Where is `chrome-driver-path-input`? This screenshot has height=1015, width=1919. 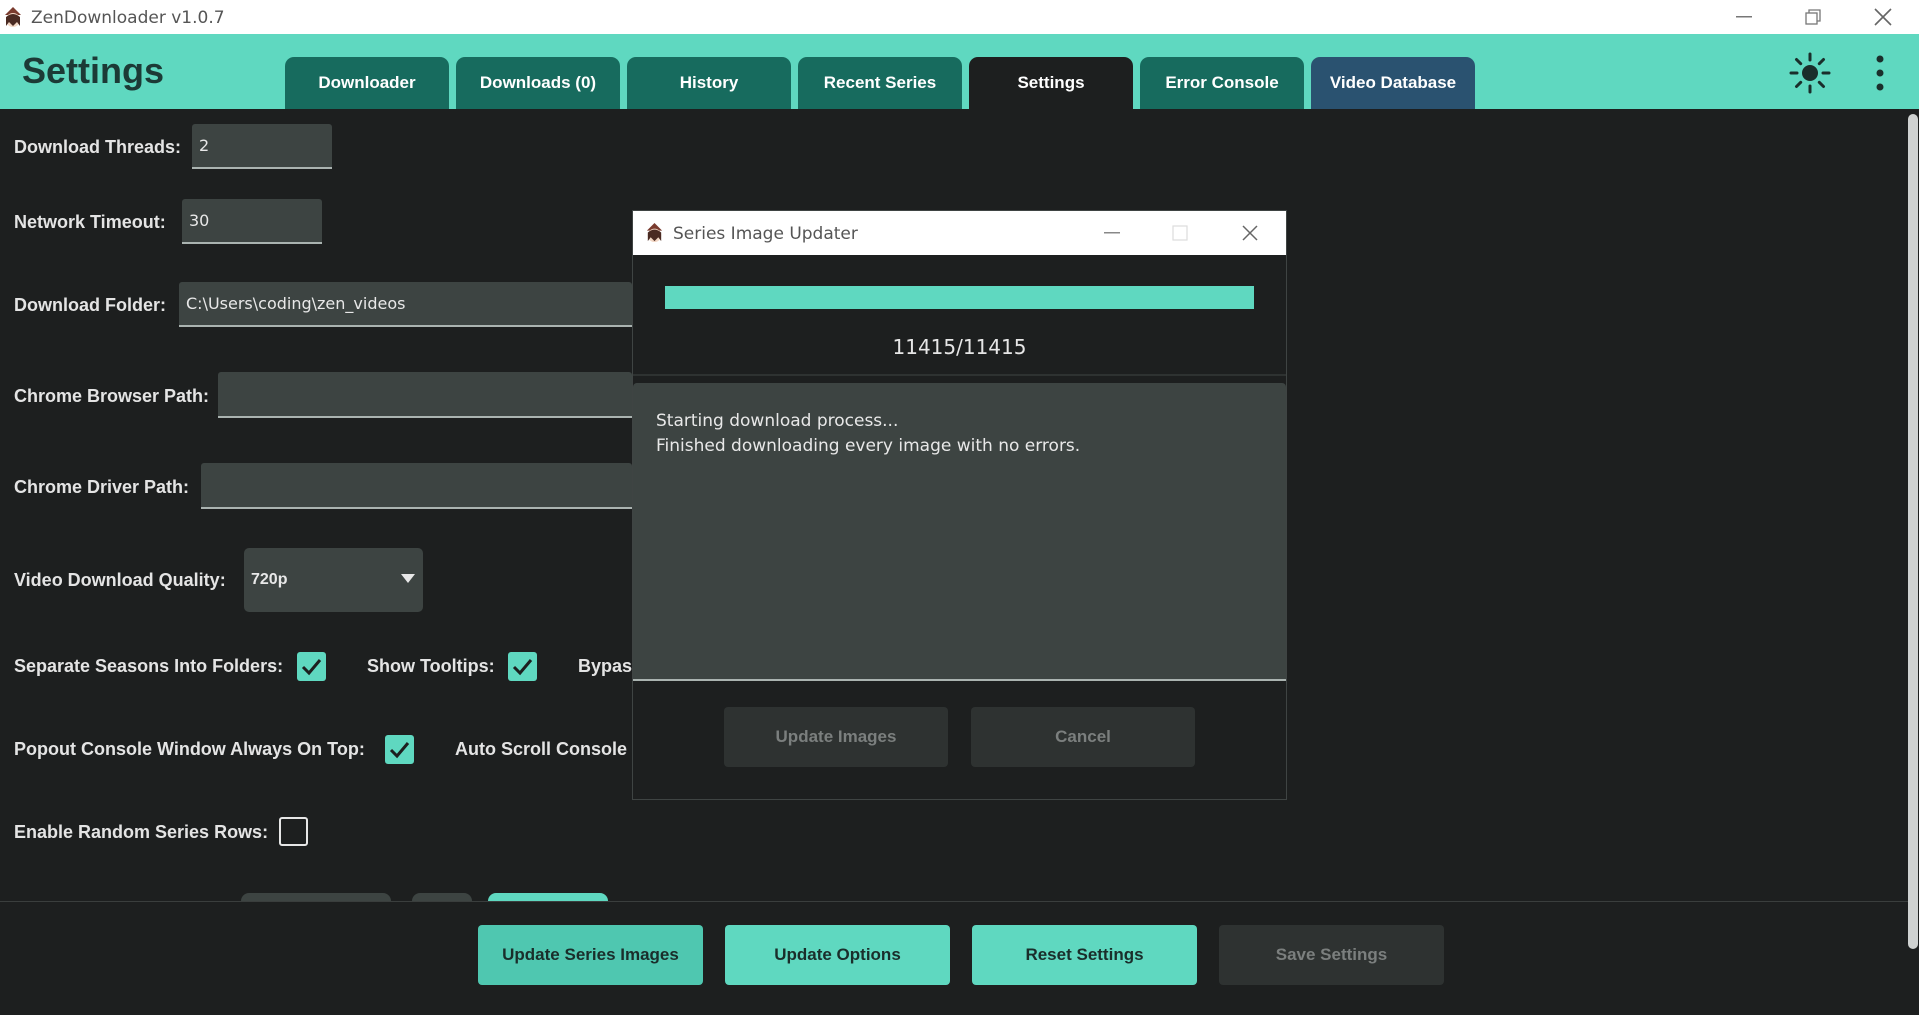 chrome-driver-path-input is located at coordinates (416, 486).